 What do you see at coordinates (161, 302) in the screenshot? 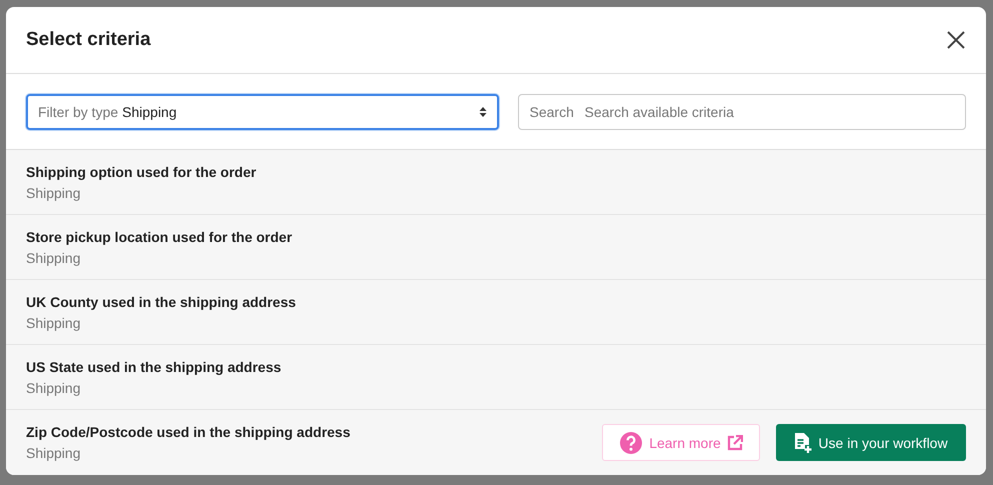
I see `criteria-name: UK County used in the shipping address` at bounding box center [161, 302].